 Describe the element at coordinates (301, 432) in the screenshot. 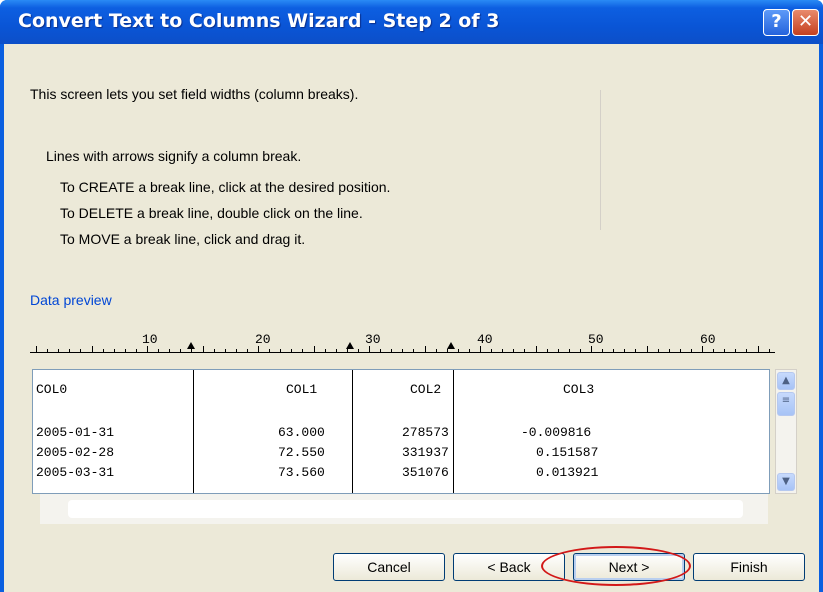

I see `data-cell: 63.000` at that location.